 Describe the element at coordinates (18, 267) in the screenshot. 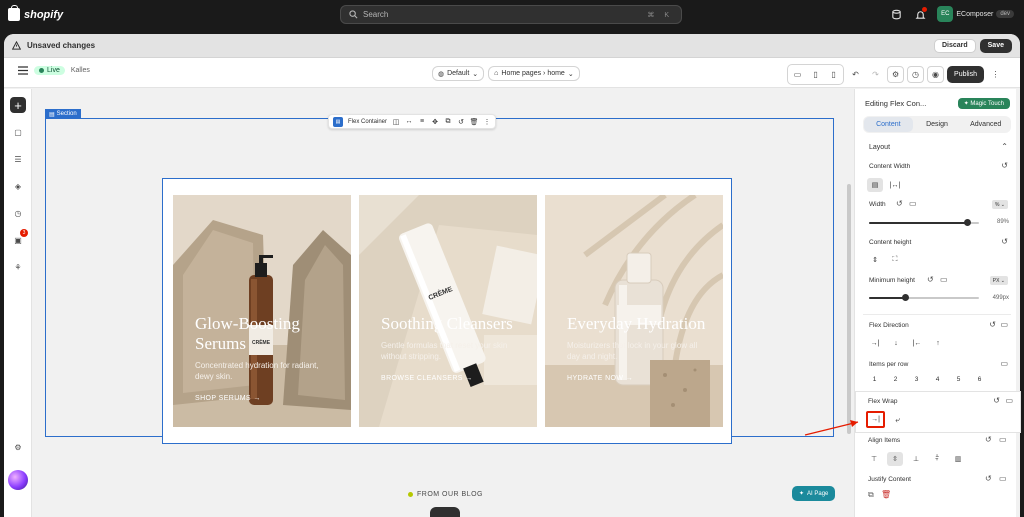

I see `apps-icon: ⚘` at that location.